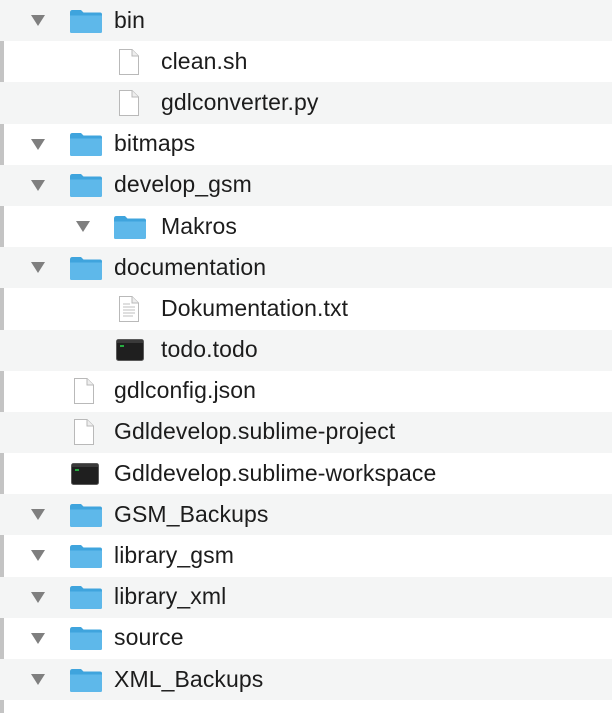  Describe the element at coordinates (306, 61) in the screenshot. I see `tree-row-clean-sh: clean.sh` at that location.